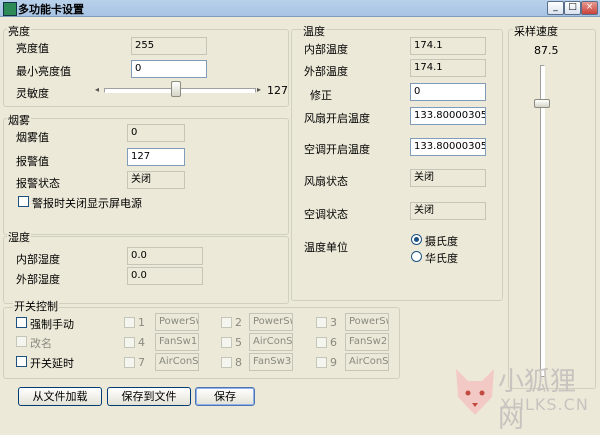 This screenshot has height=435, width=600. I want to click on sampling-slider-track, so click(542, 221).